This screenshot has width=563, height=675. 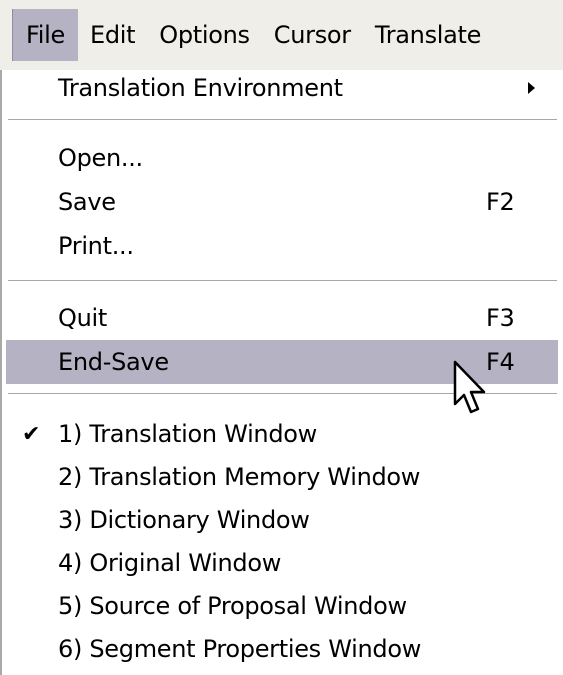 I want to click on menu-item-label: 2) Translation Memory Window, so click(x=239, y=477).